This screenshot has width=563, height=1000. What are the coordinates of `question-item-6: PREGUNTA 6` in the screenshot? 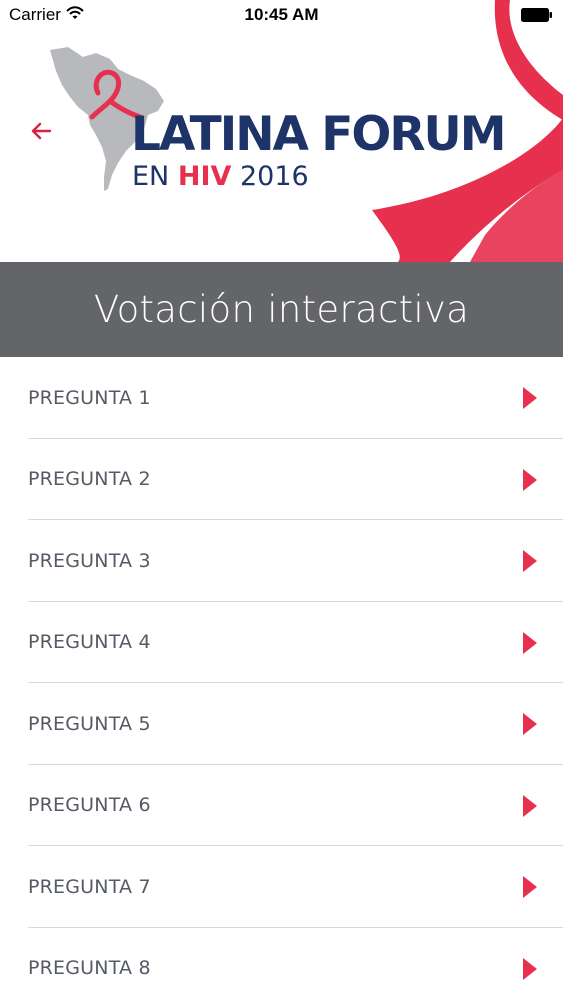 It's located at (281, 805).